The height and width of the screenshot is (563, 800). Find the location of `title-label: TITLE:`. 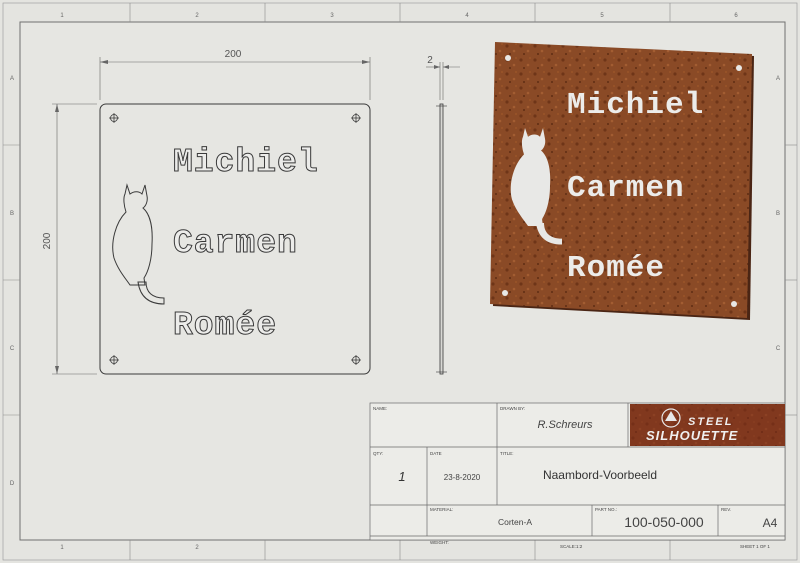

title-label: TITLE: is located at coordinates (507, 453).